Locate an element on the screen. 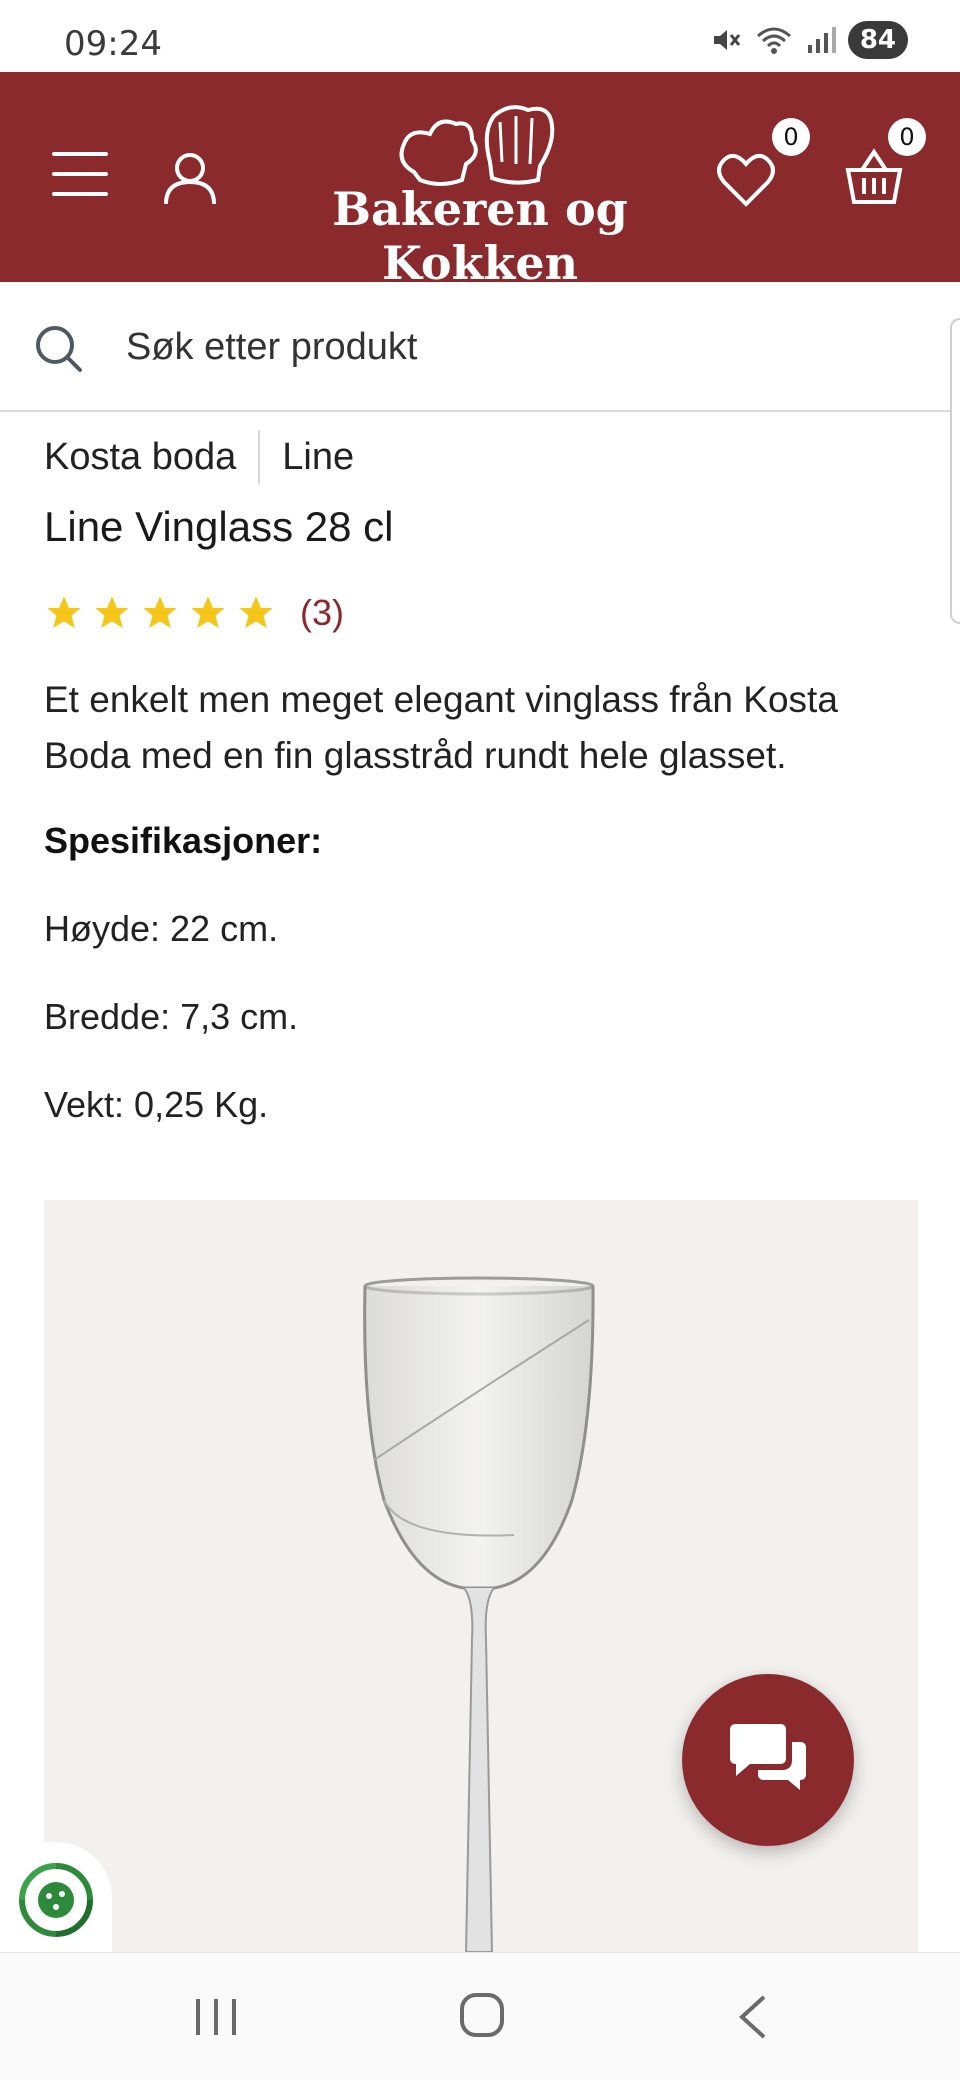 Image resolution: width=960 pixels, height=2080 pixels. status-time: 09:24 is located at coordinates (113, 44).